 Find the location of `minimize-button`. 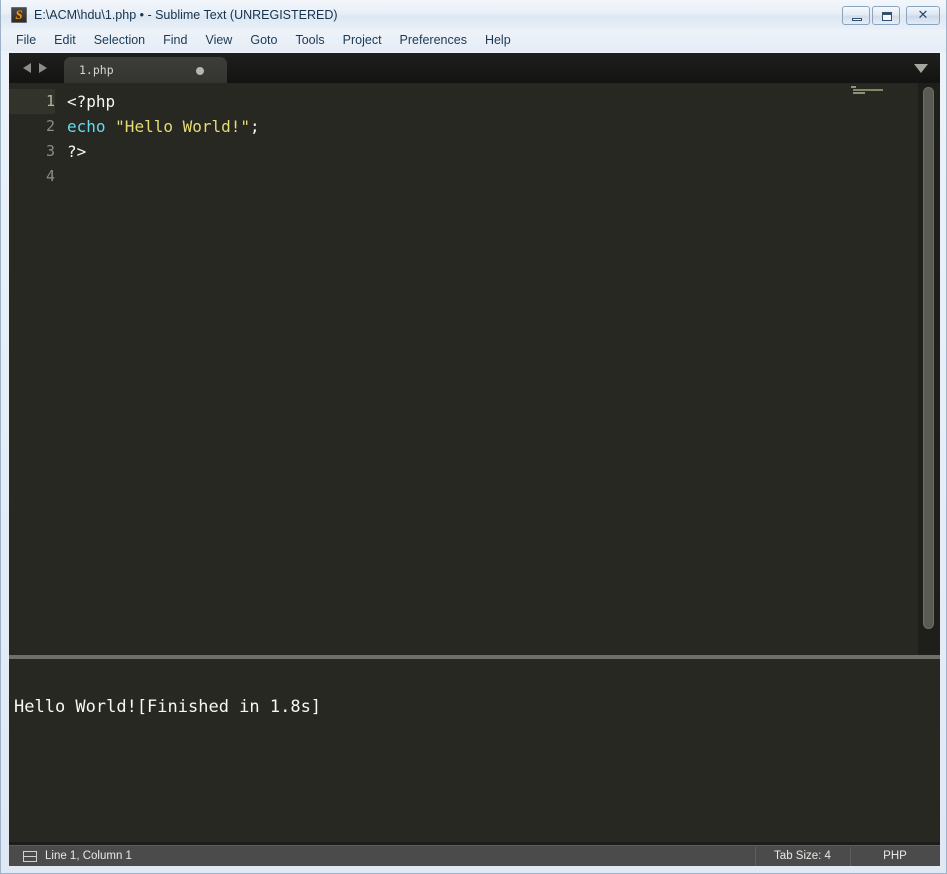

minimize-button is located at coordinates (856, 15).